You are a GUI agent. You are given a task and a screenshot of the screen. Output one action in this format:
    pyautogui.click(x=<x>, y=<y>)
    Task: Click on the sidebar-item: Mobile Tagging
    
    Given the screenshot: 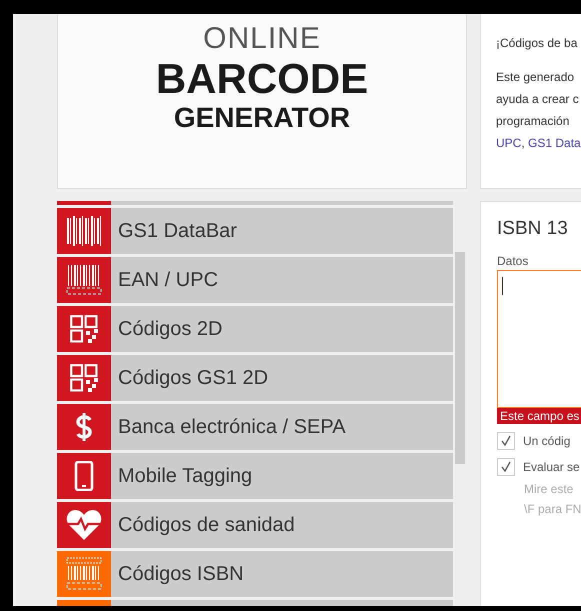 What is the action you would take?
    pyautogui.click(x=255, y=476)
    